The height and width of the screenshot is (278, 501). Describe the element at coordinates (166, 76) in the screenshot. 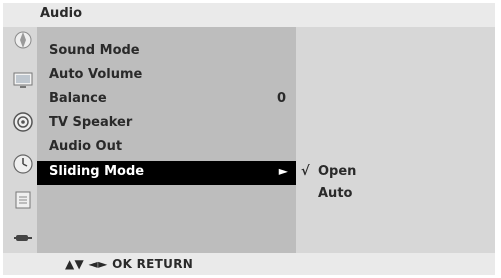

I see `menu-item-auto-volume: Auto Volume` at that location.